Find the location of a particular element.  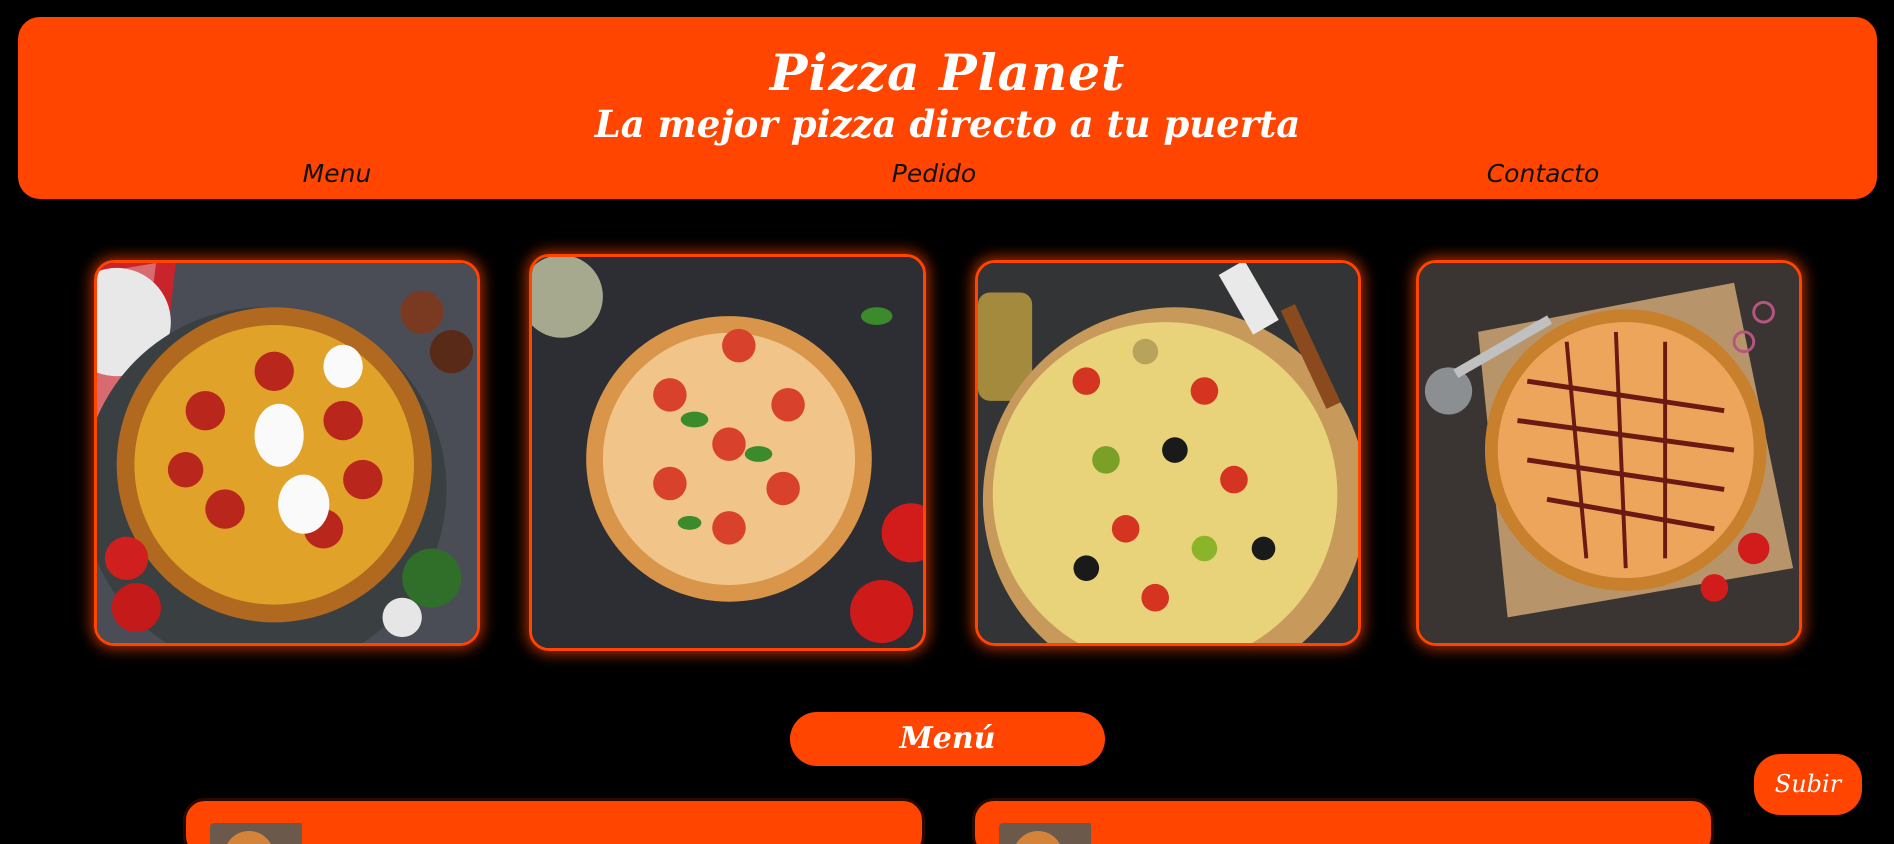

pizza-card-bbq is located at coordinates (1609, 453).